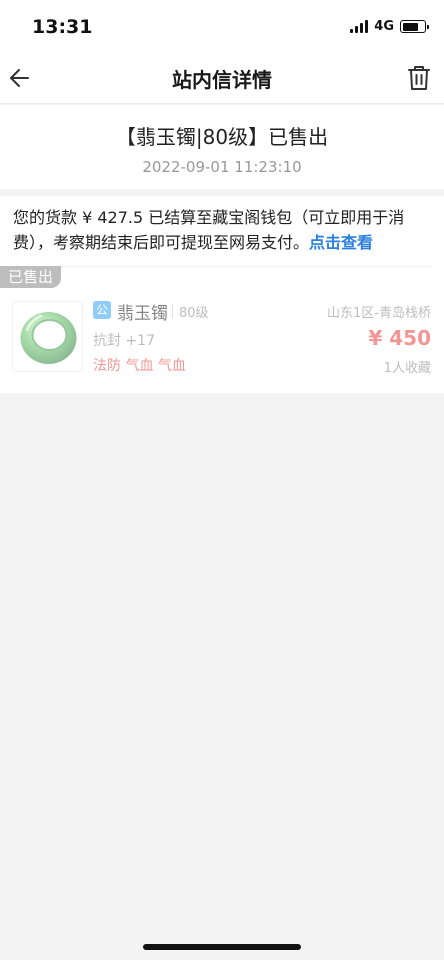  What do you see at coordinates (379, 313) in the screenshot?
I see `item-server: 山东1区-青岛栈桥` at bounding box center [379, 313].